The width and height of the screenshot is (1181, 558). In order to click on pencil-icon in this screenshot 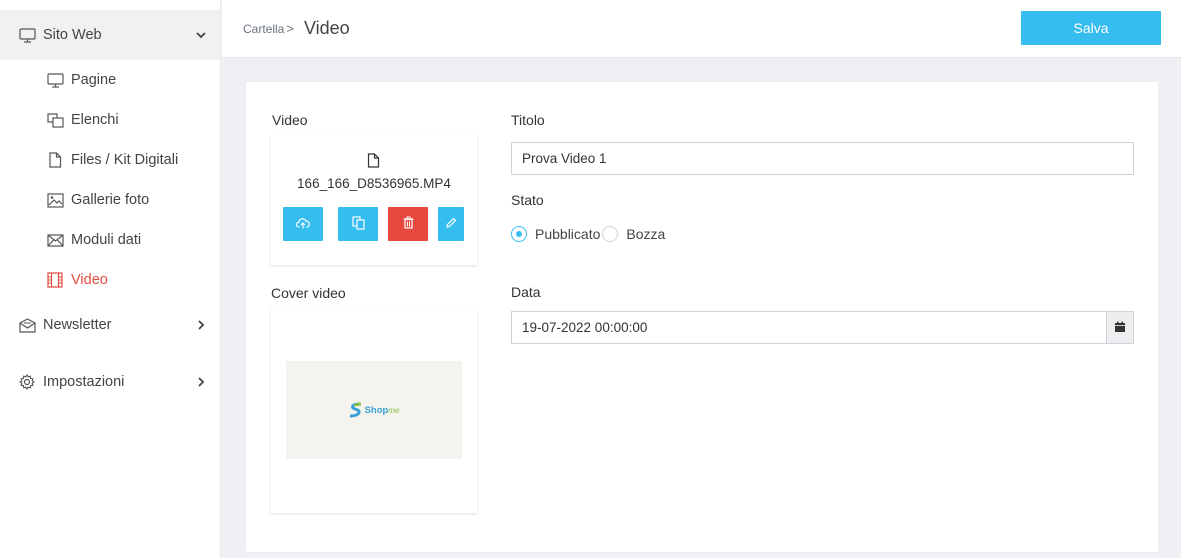, I will do `click(451, 224)`.